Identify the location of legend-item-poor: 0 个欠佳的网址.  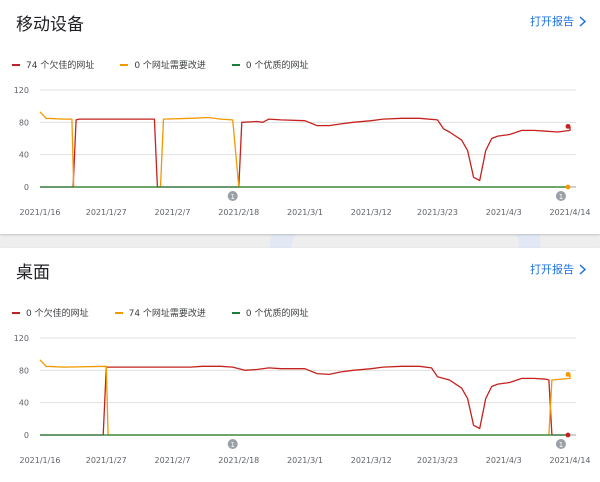
(50, 312).